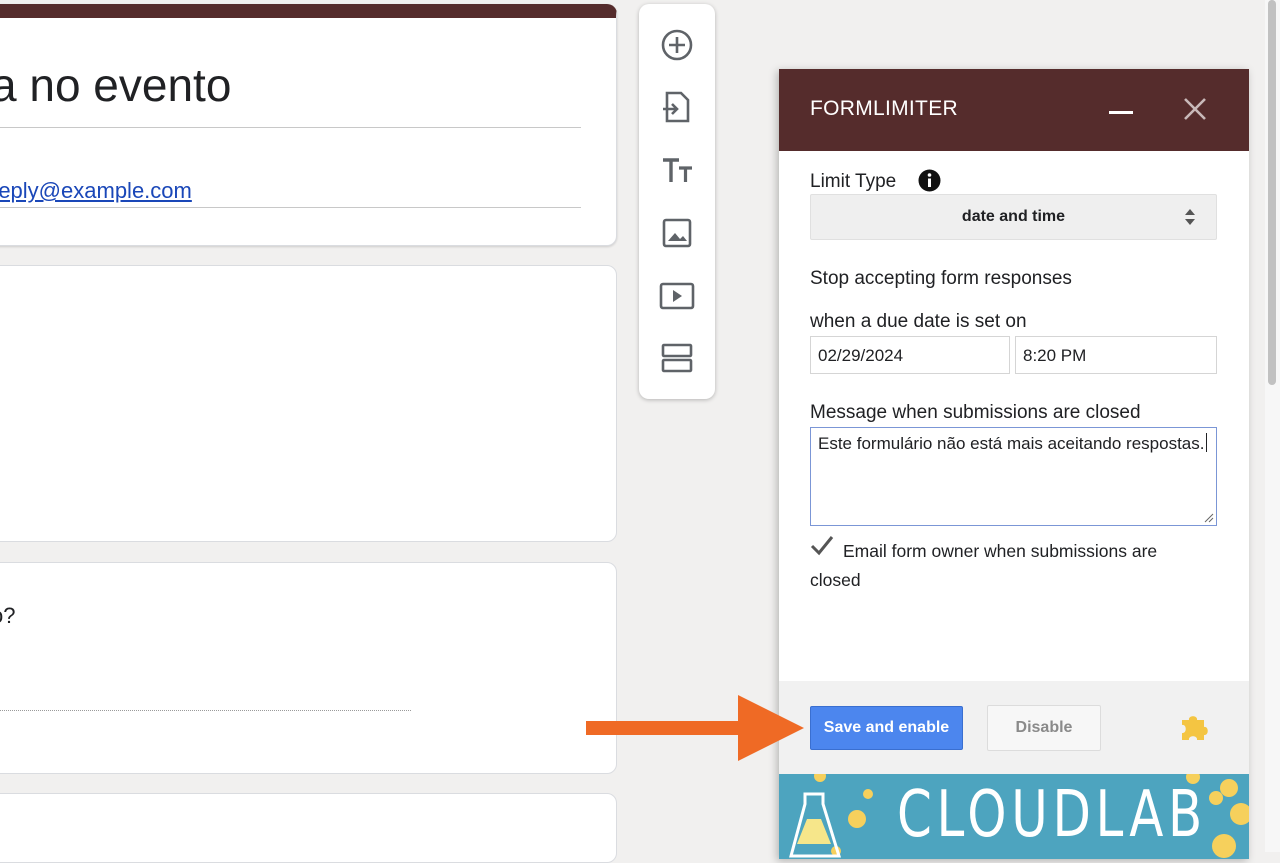 The image size is (1280, 863). I want to click on resize-grip-icon, so click(1209, 518).